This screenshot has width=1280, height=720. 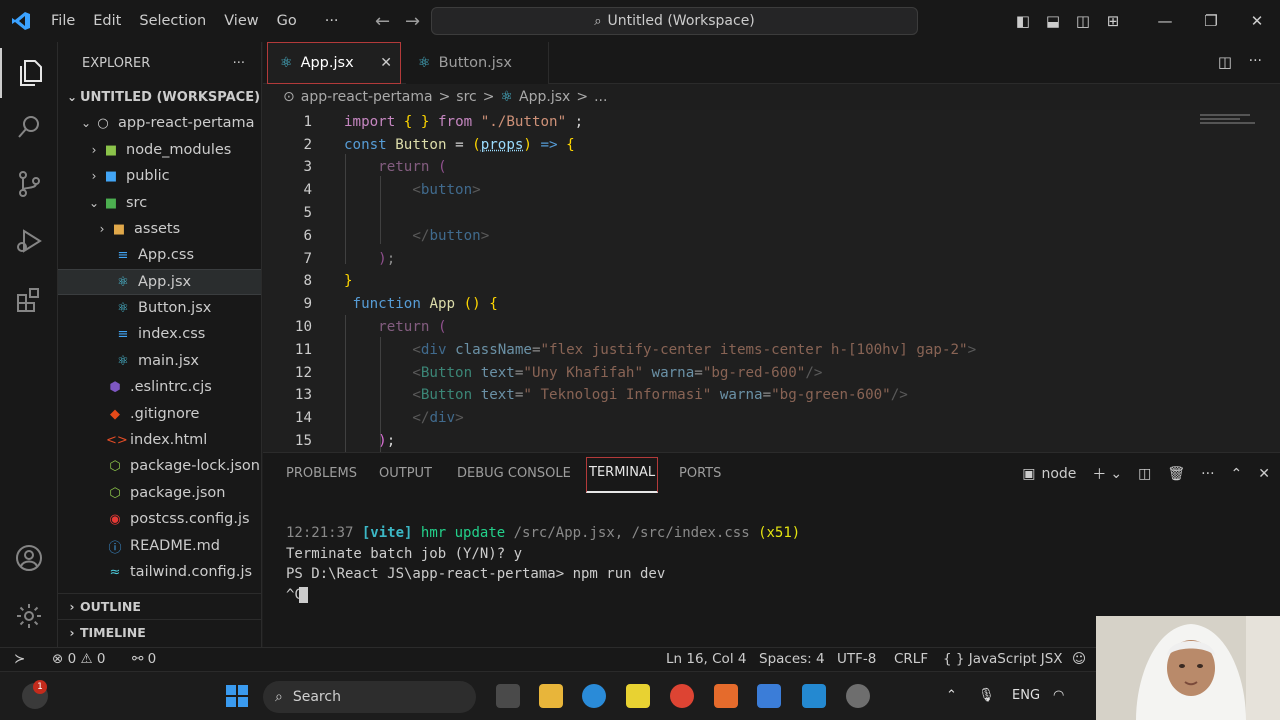 I want to click on menu-file: File, so click(x=63, y=21).